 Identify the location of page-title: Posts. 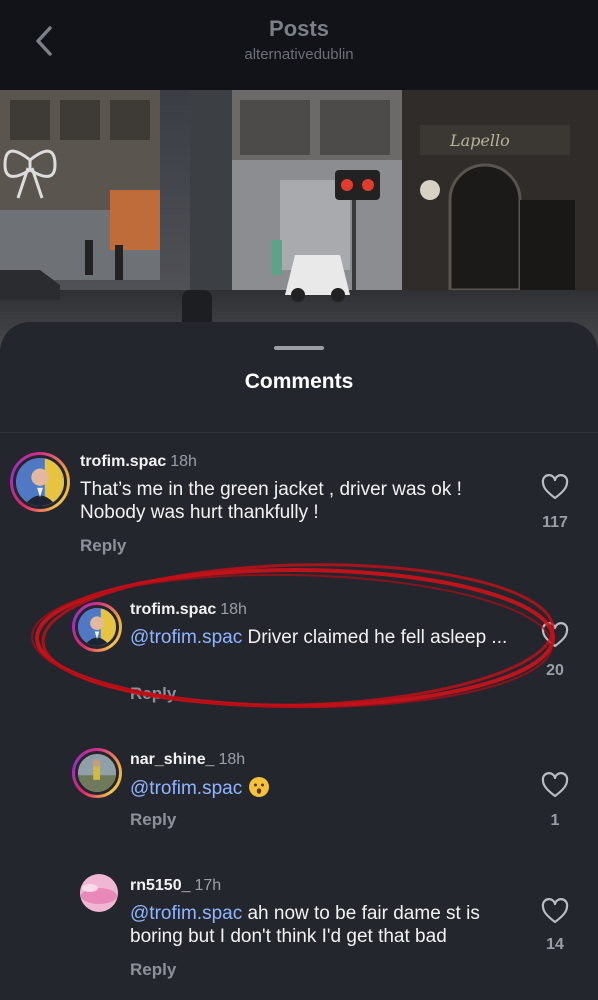
(299, 28).